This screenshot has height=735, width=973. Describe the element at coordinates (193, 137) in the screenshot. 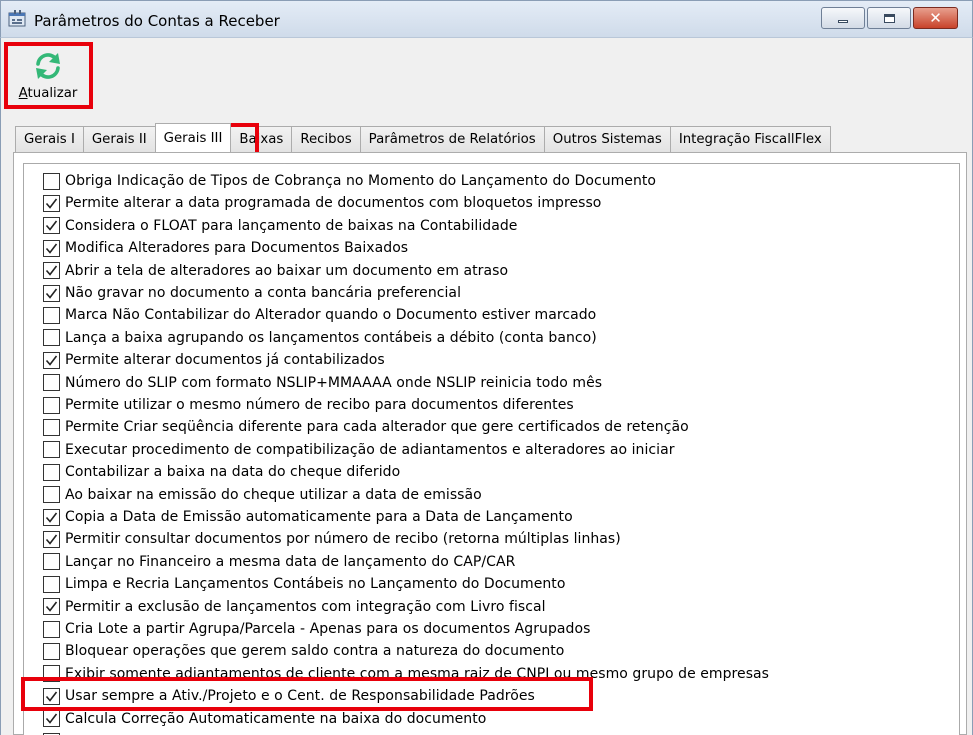

I see `tab-gerais-iii: Gerais III` at that location.